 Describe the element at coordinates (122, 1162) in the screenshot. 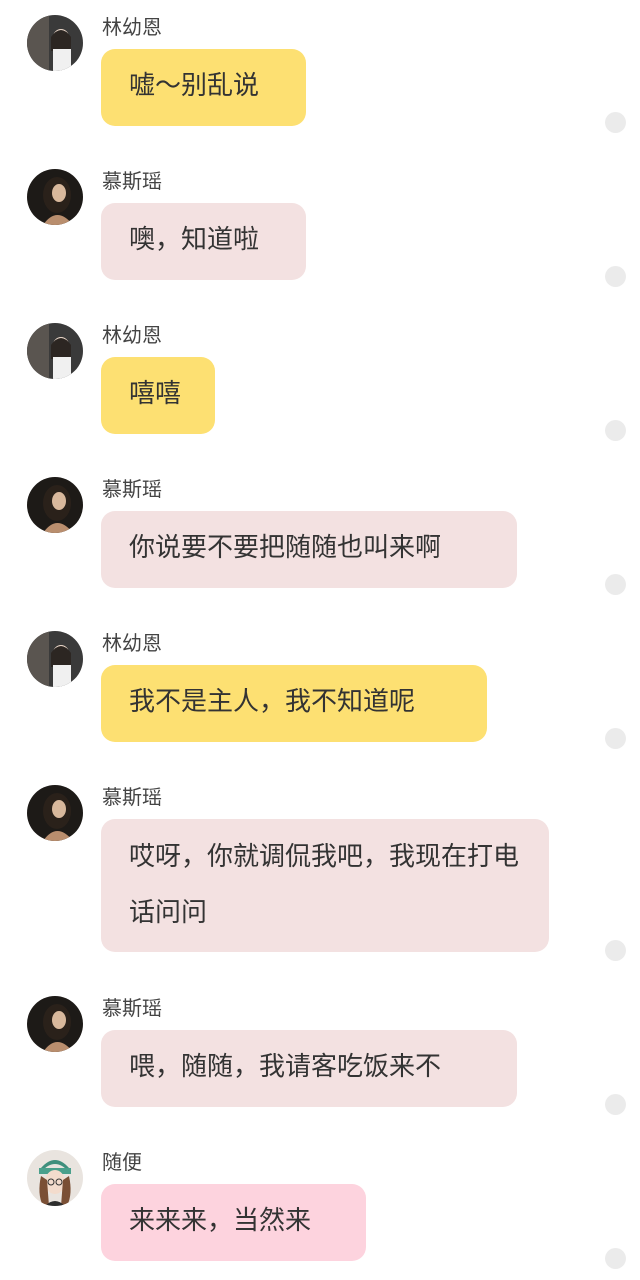

I see `sender-name: 随便` at that location.